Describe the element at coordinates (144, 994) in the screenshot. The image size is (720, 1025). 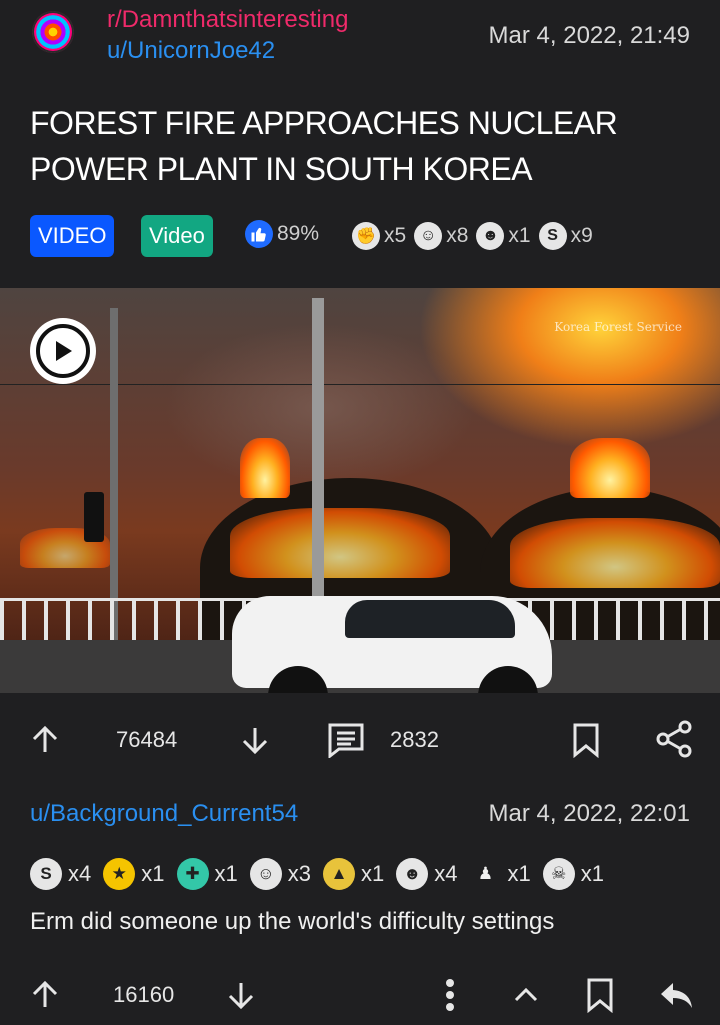
I see `comment-score: 16160` at that location.